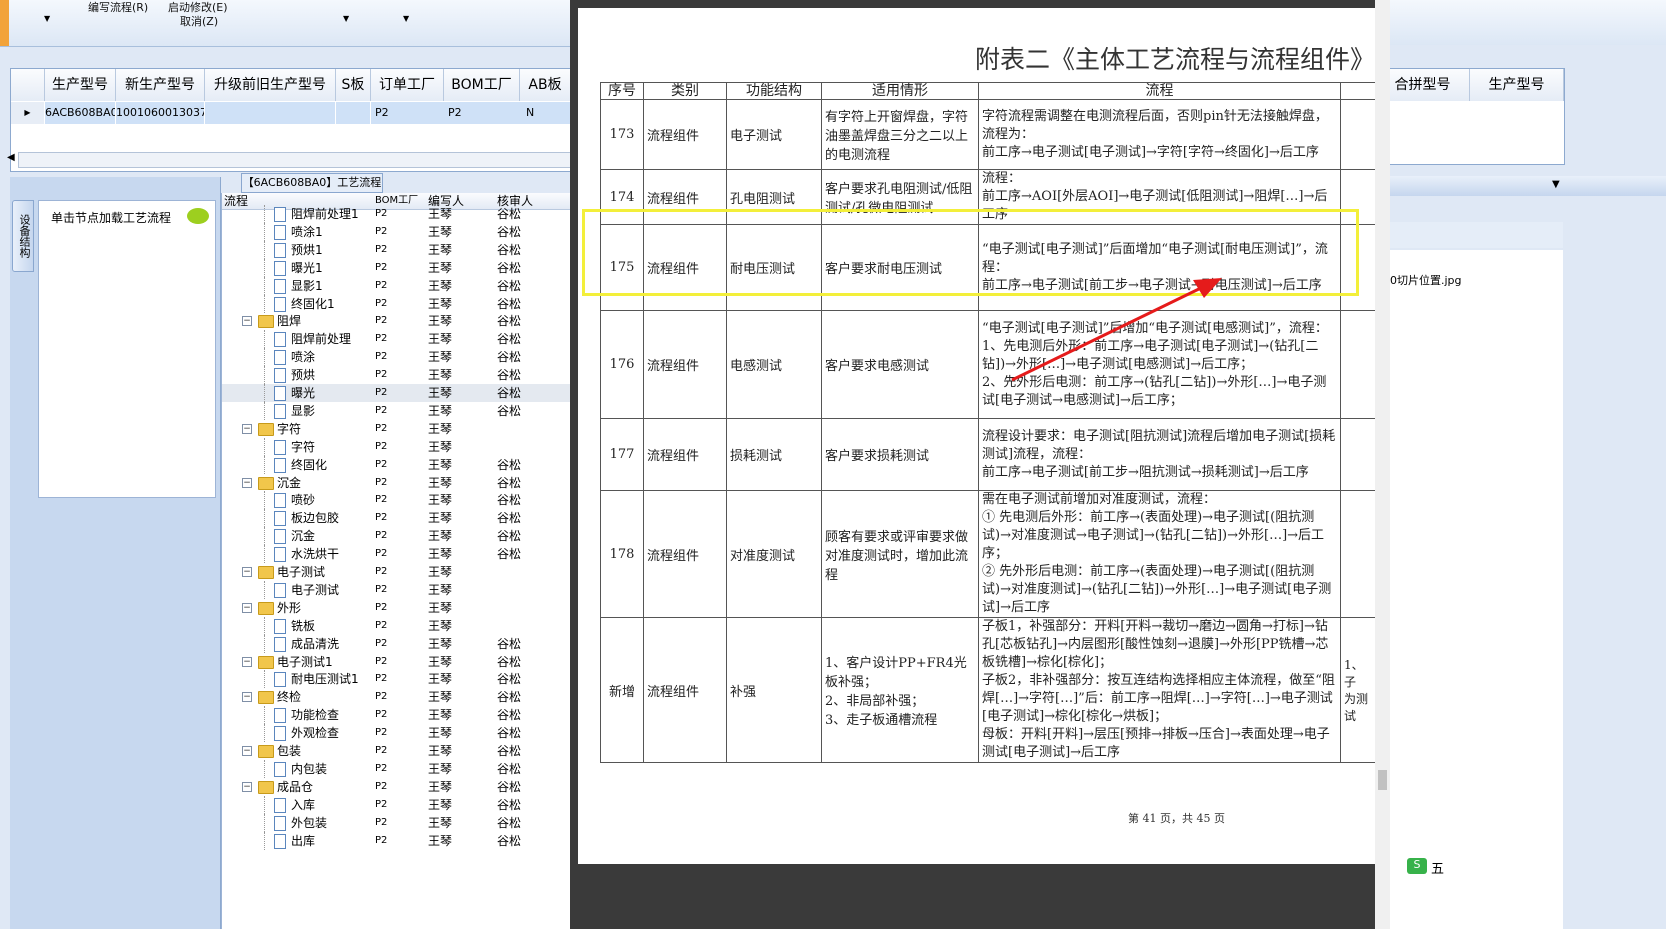 The width and height of the screenshot is (1666, 929). What do you see at coordinates (402, 715) in the screenshot?
I see `tree-row: 功能检查 P2 王琴 谷松` at bounding box center [402, 715].